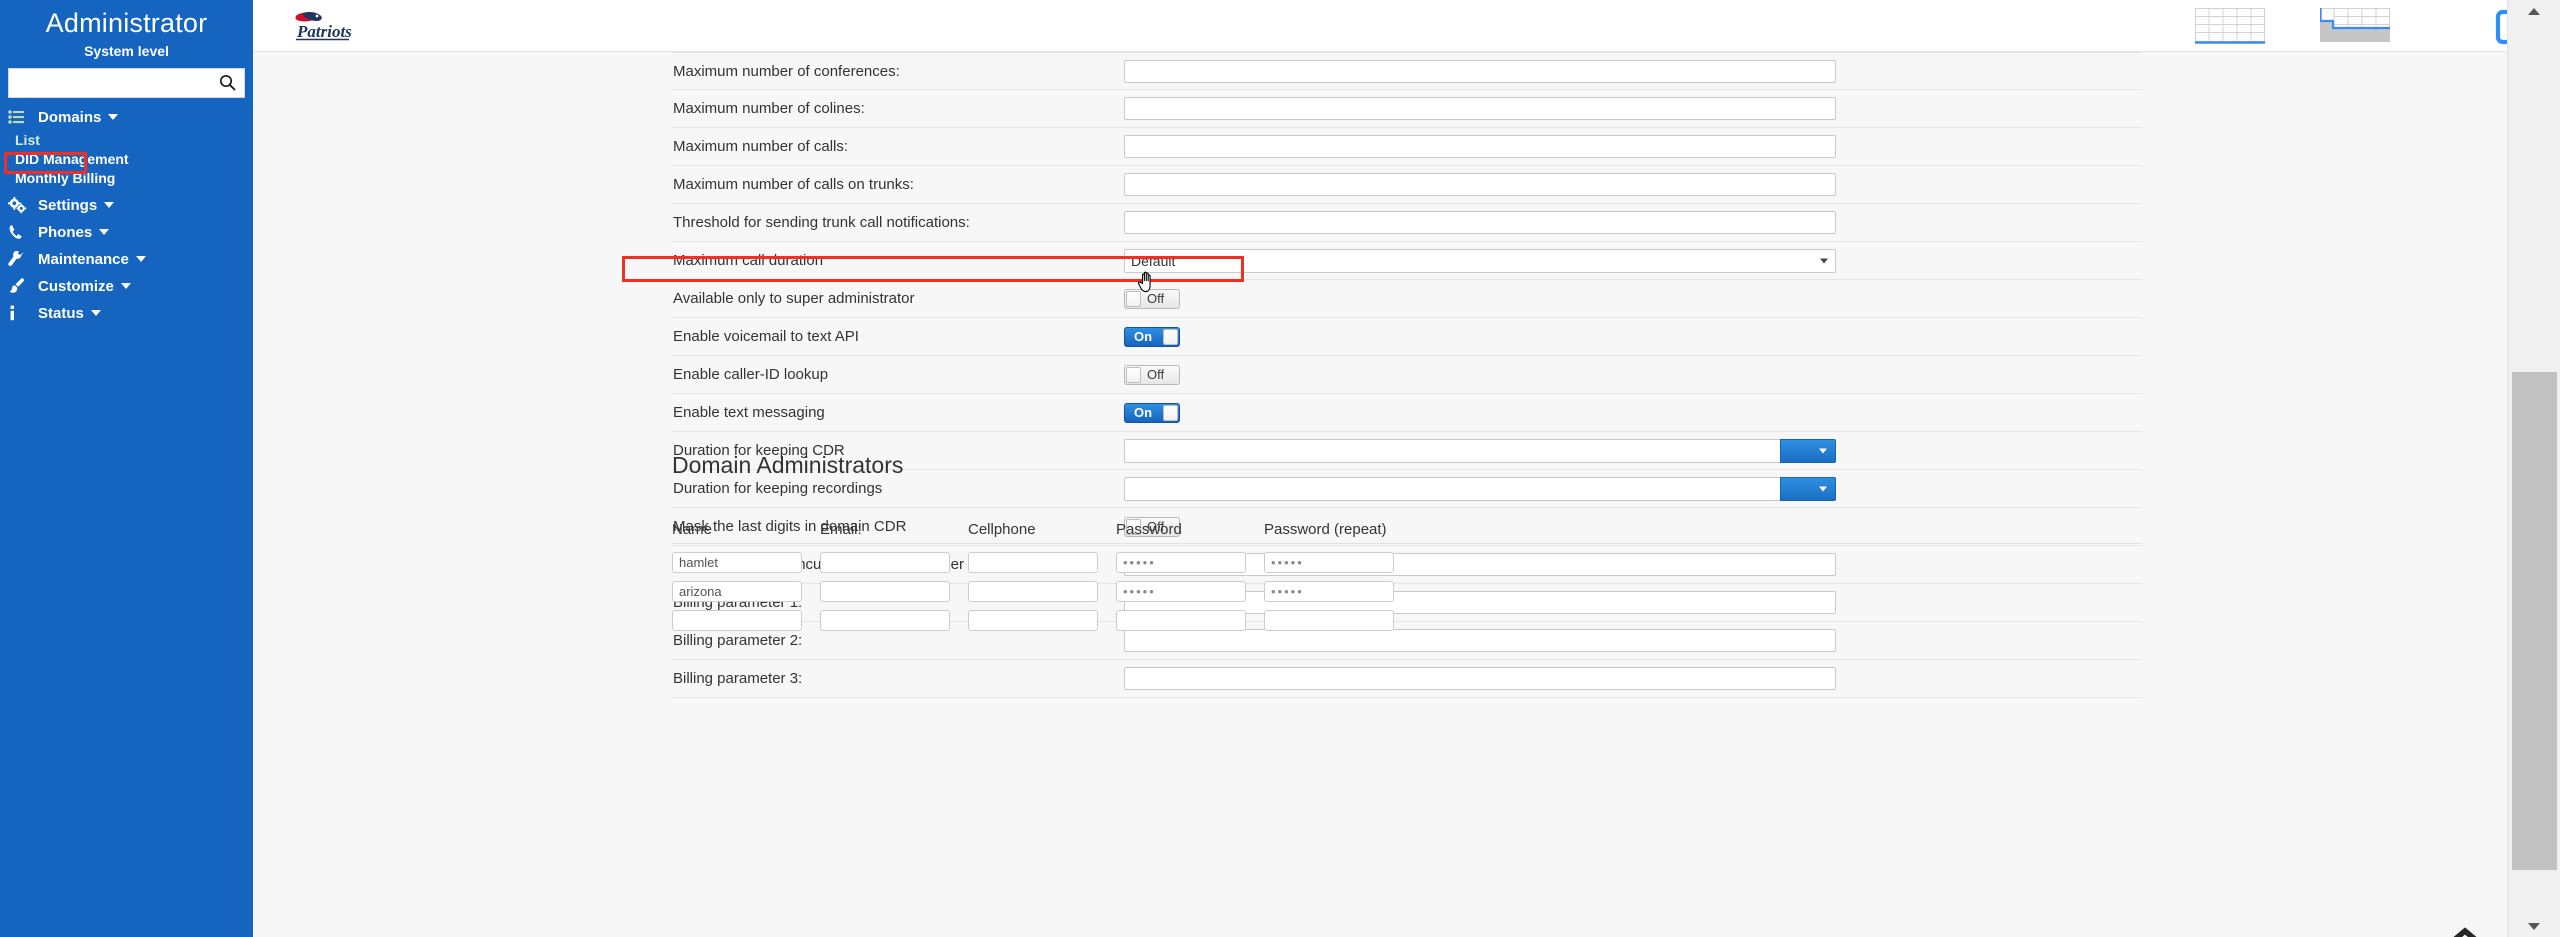 This screenshot has width=2560, height=937. What do you see at coordinates (126, 50) in the screenshot?
I see `sidebar-subtitle: System level` at bounding box center [126, 50].